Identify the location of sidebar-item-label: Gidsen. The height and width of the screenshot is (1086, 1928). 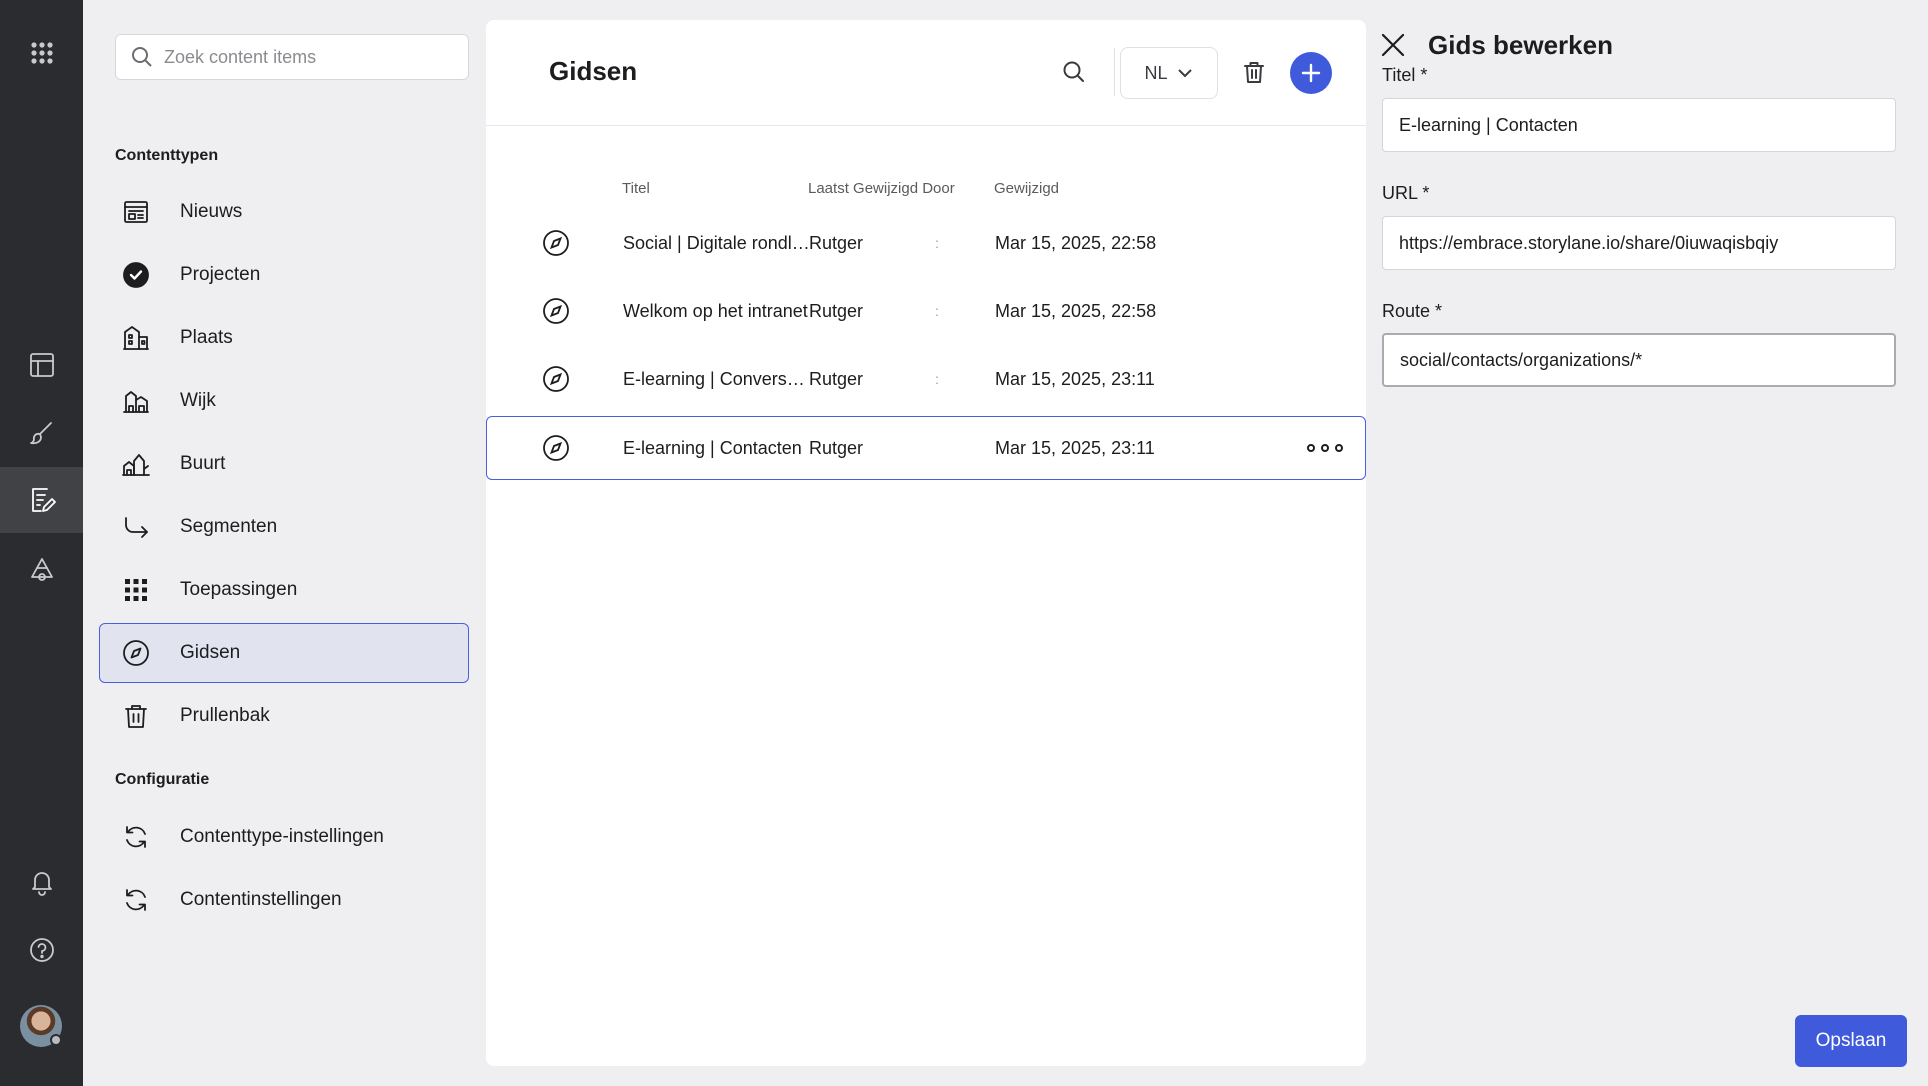
(210, 652).